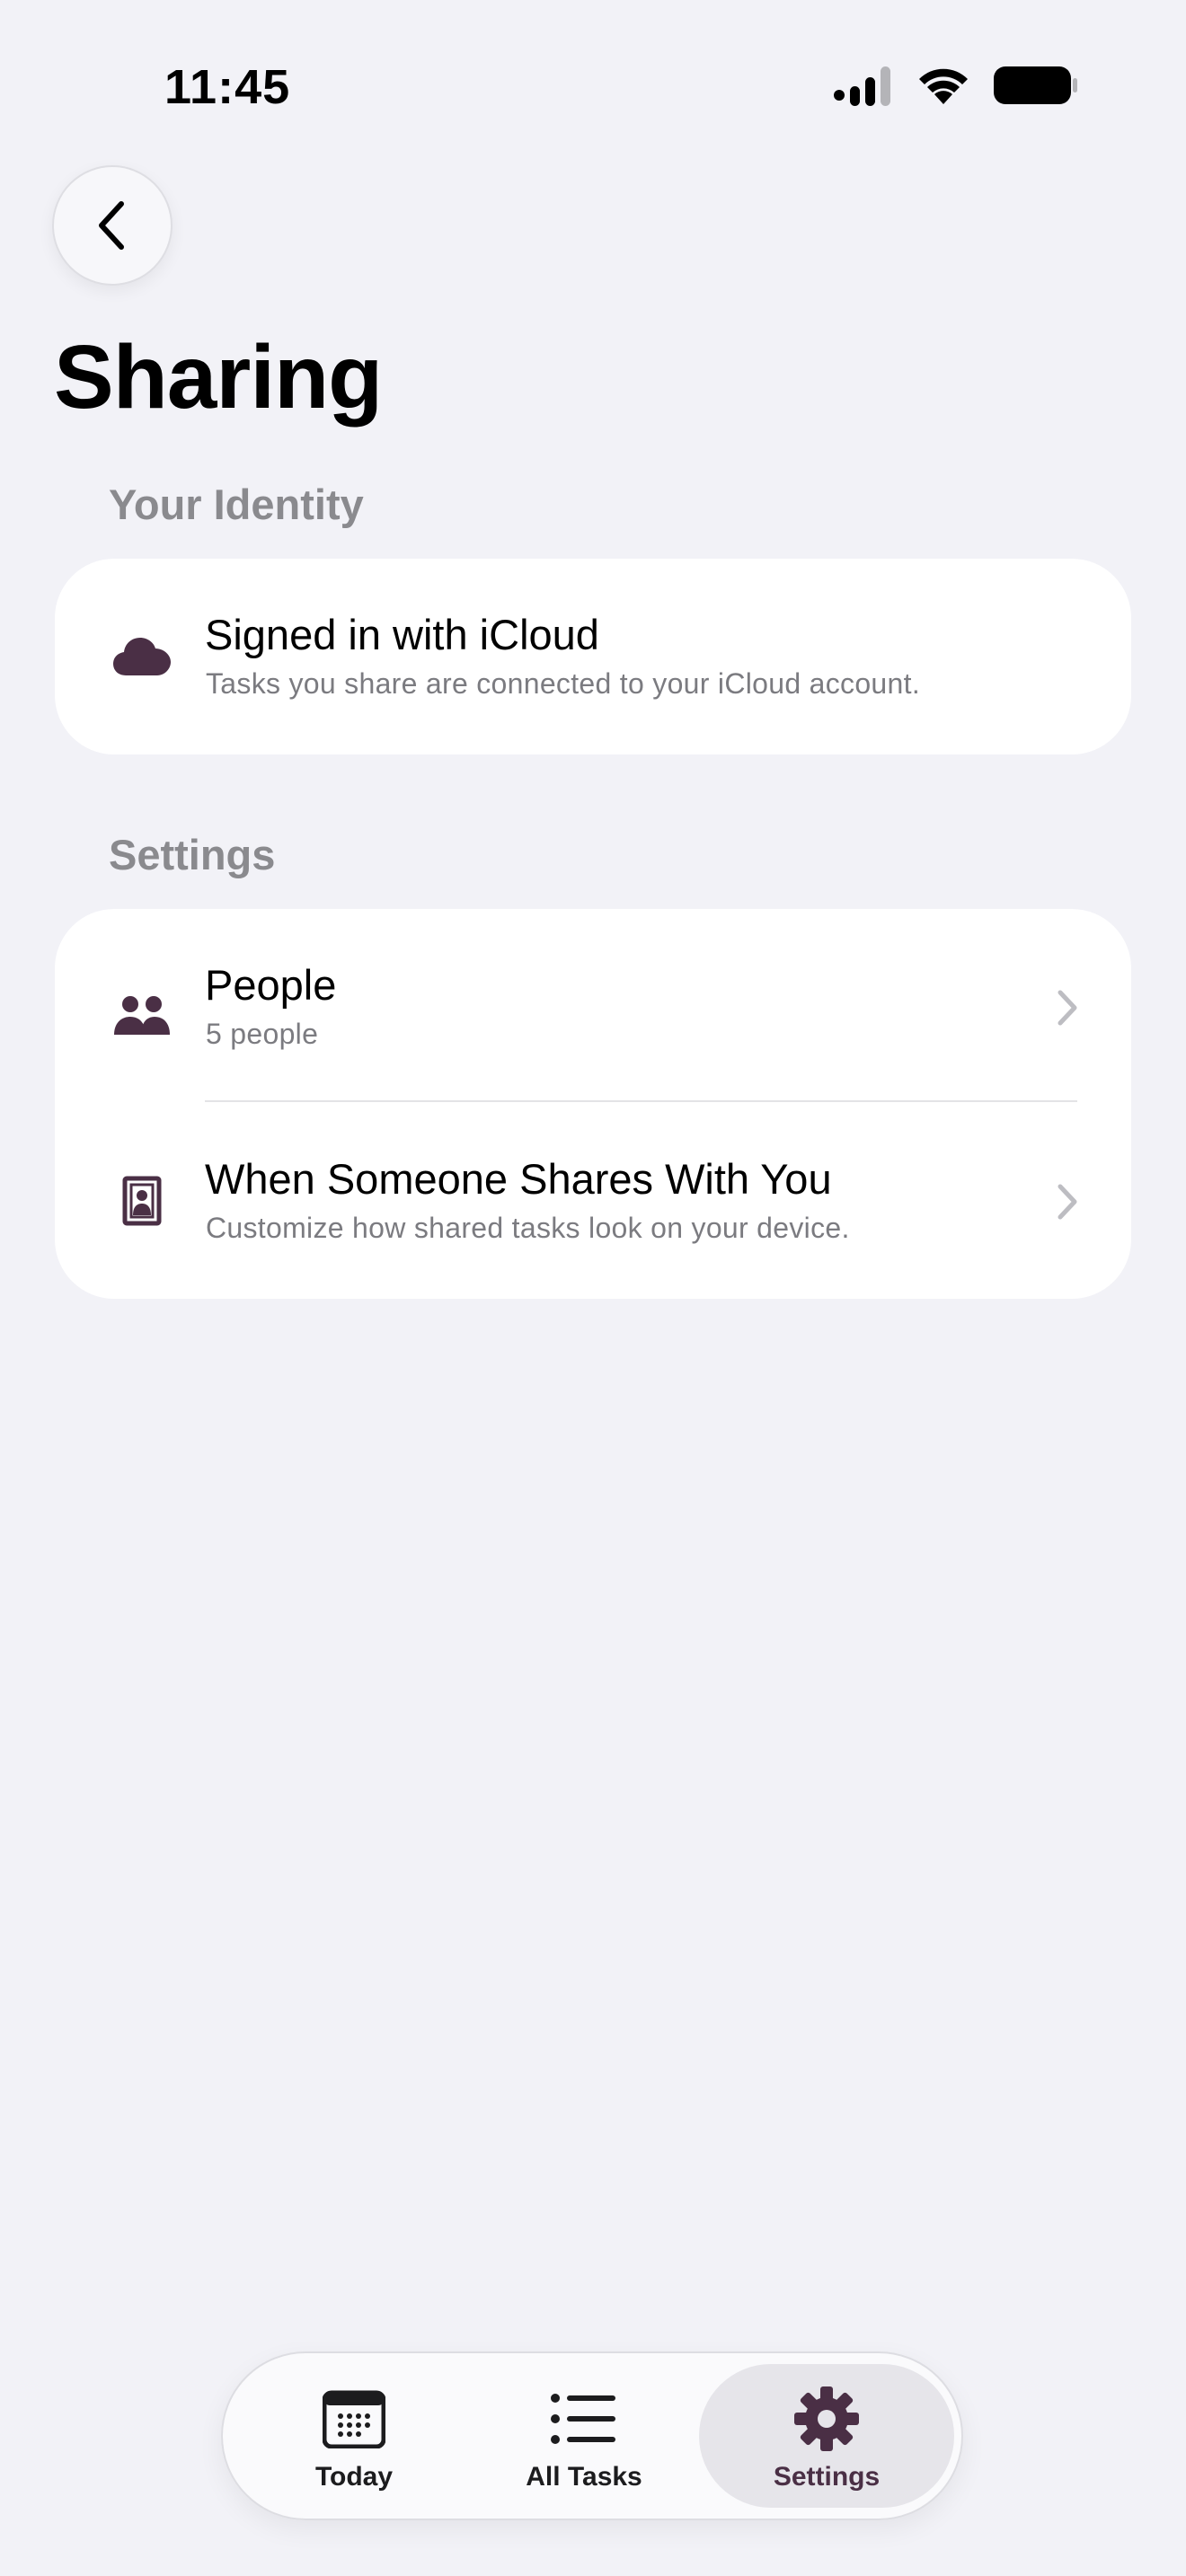  Describe the element at coordinates (218, 377) in the screenshot. I see `page-title: Sharing` at that location.